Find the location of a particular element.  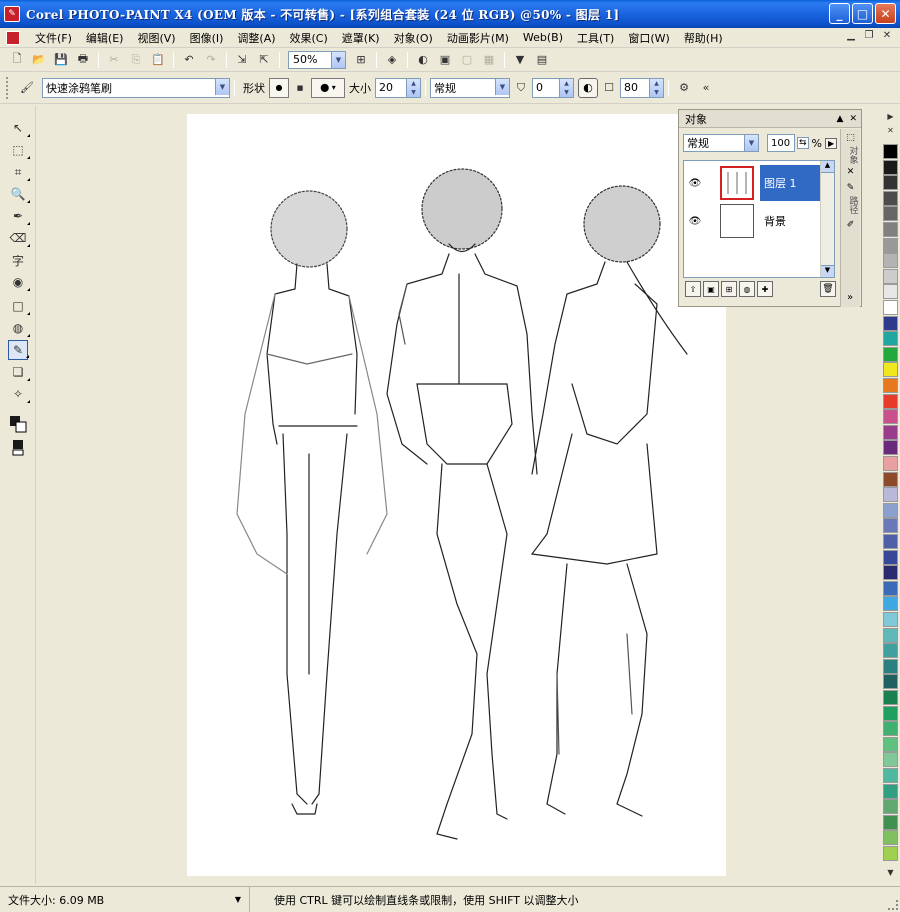

opacity-input: 100 is located at coordinates (781, 143).